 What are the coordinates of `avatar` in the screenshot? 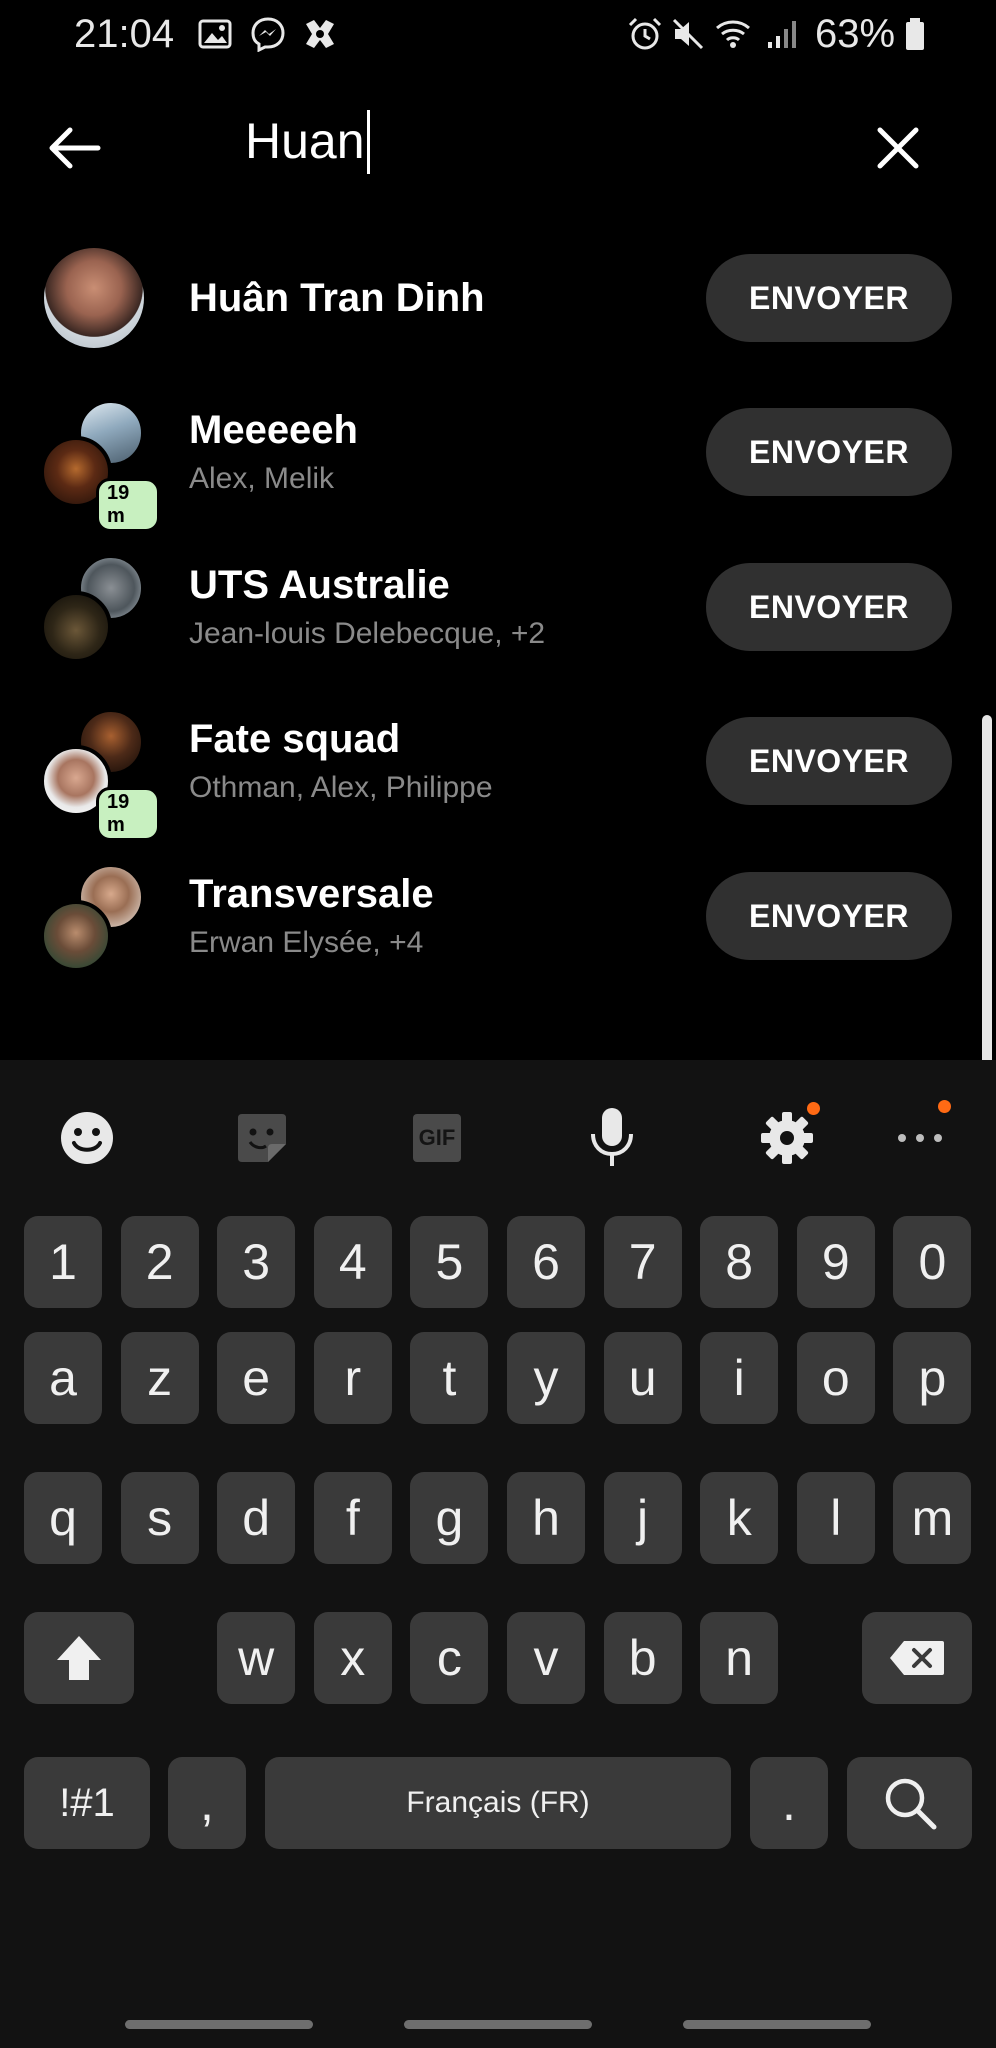 It's located at (100, 301).